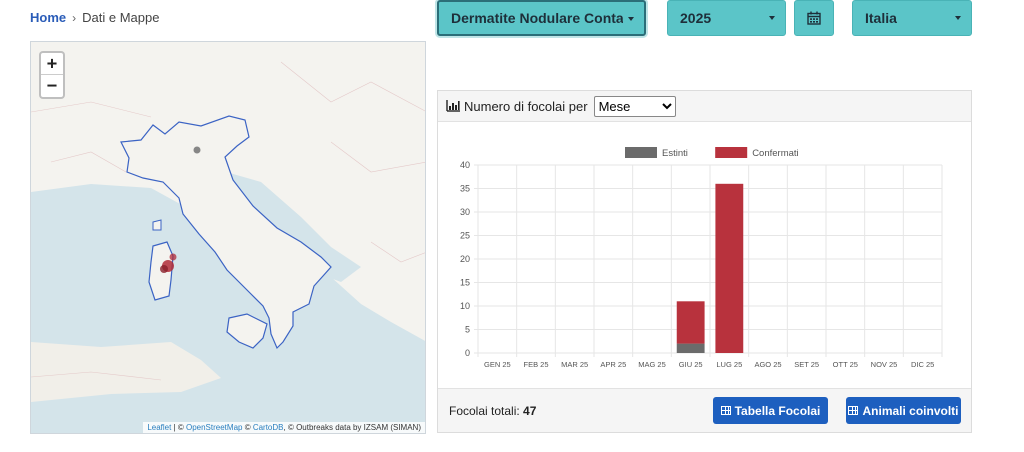 This screenshot has width=1024, height=452. What do you see at coordinates (574, 364) in the screenshot?
I see `x-tick-label: MAR 25` at bounding box center [574, 364].